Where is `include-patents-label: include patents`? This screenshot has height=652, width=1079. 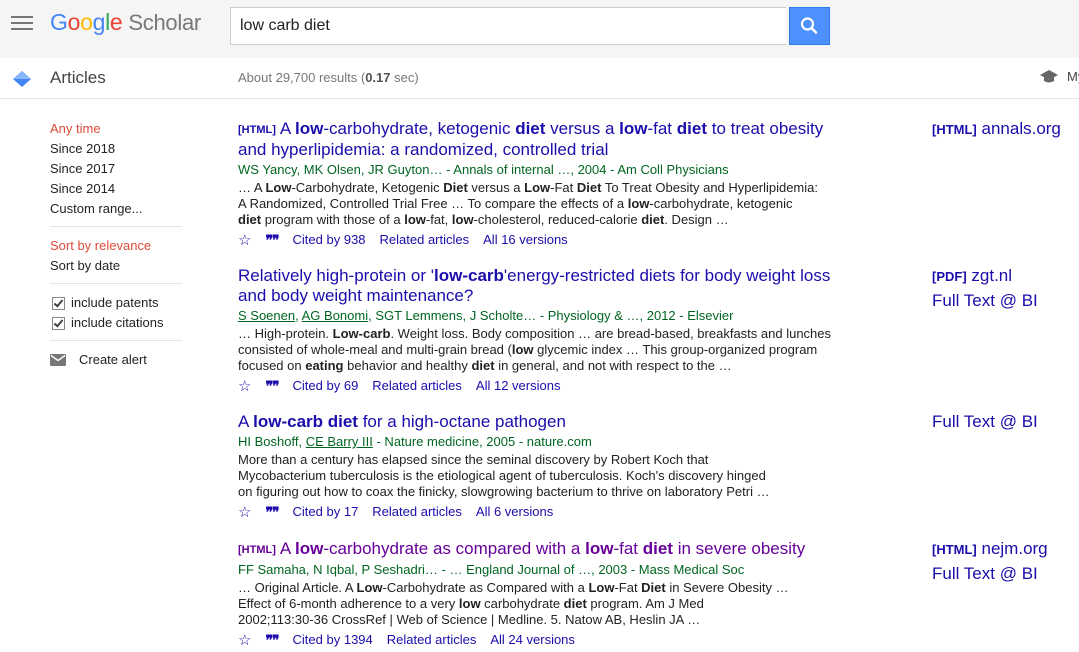
include-patents-label: include patents is located at coordinates (115, 302).